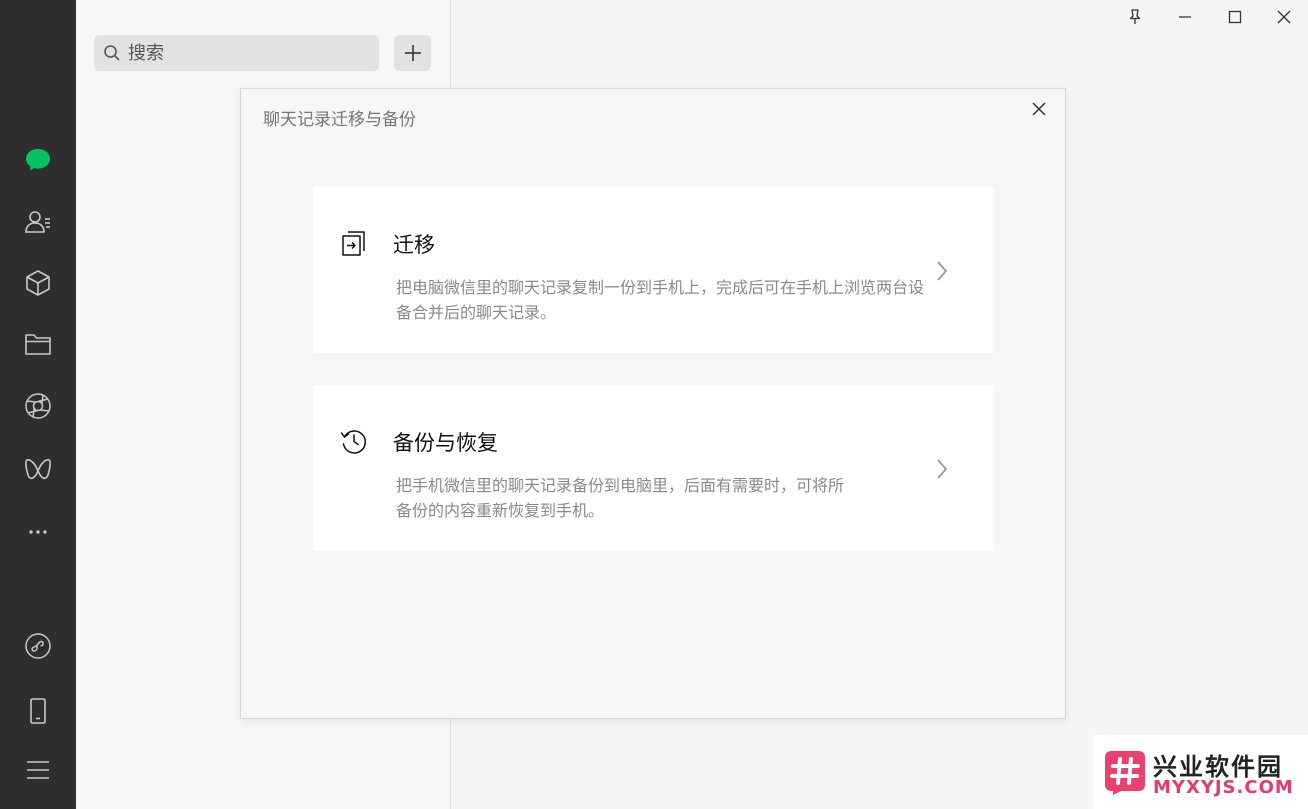 The width and height of the screenshot is (1308, 809). I want to click on butterfly-icon, so click(38, 469).